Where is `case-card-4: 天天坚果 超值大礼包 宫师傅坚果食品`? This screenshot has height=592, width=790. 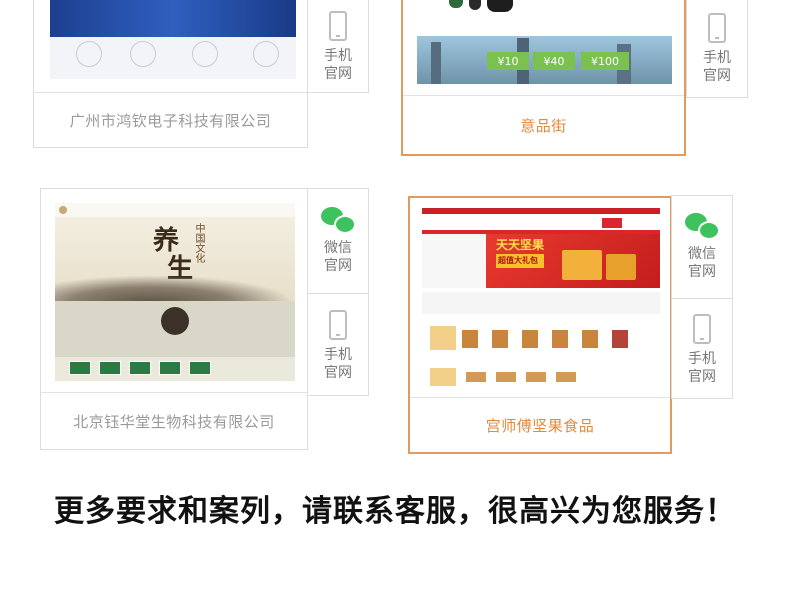
case-card-4: 天天坚果 超值大礼包 宫师傅坚果食品 is located at coordinates (540, 325).